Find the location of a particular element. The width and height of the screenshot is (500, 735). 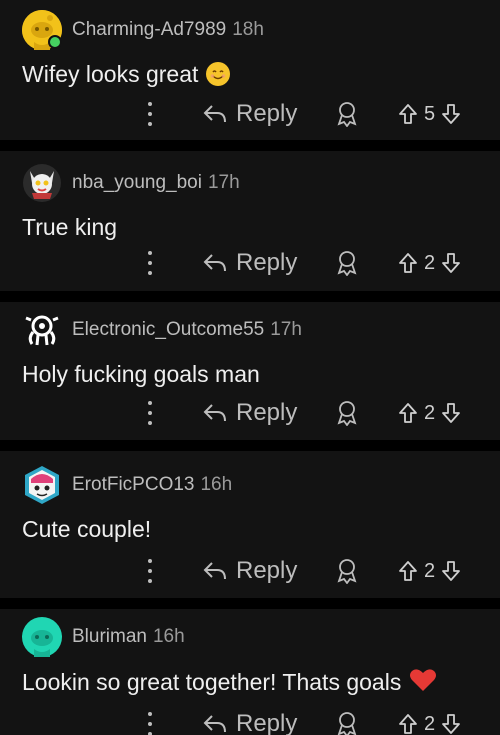

vote-count: 5 is located at coordinates (430, 113).